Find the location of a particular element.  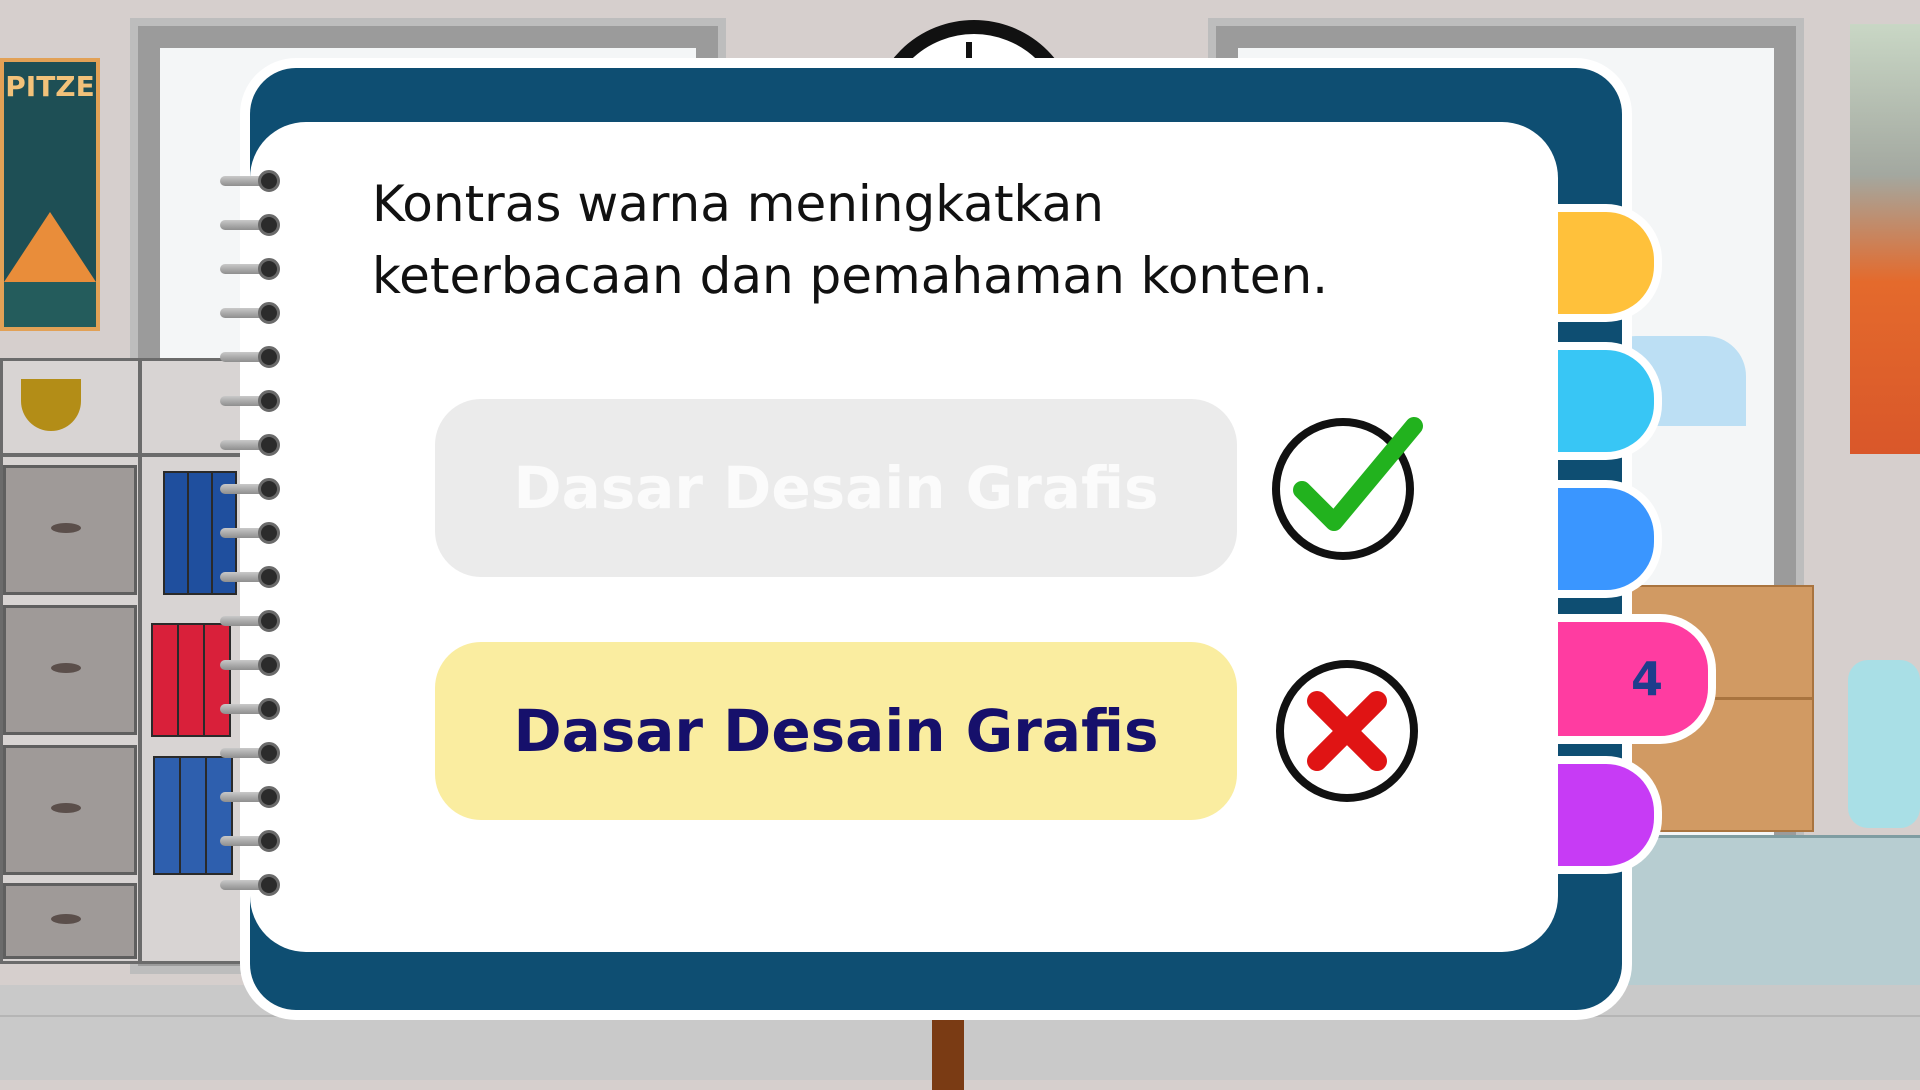

answer-option-1: Dasar Desain Grafis is located at coordinates (836, 488).